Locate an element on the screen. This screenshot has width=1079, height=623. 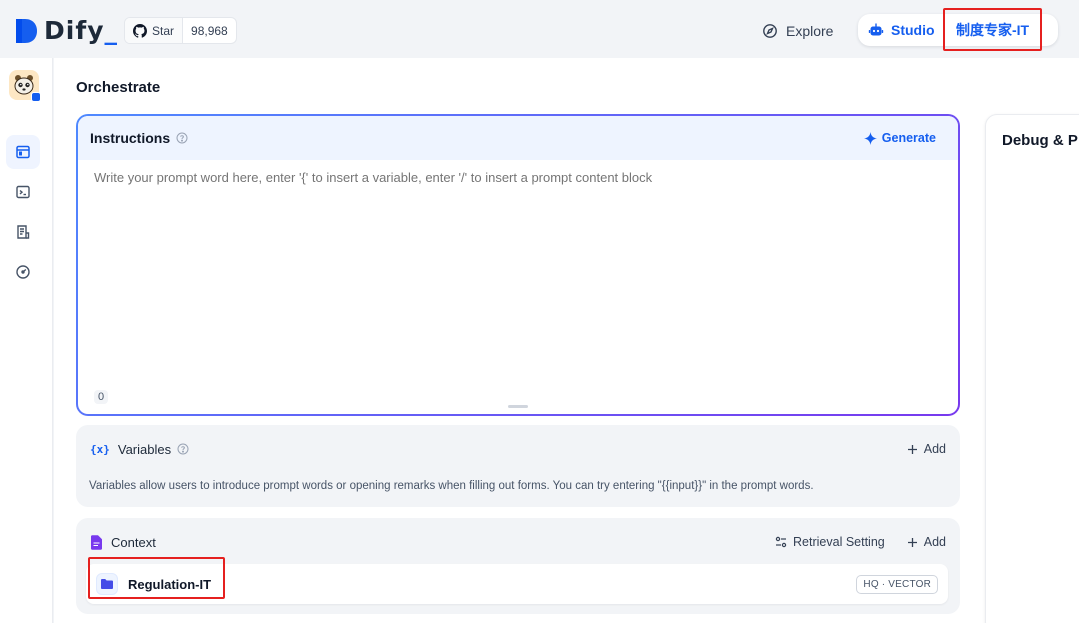
log-document-icon is located at coordinates (23, 232).